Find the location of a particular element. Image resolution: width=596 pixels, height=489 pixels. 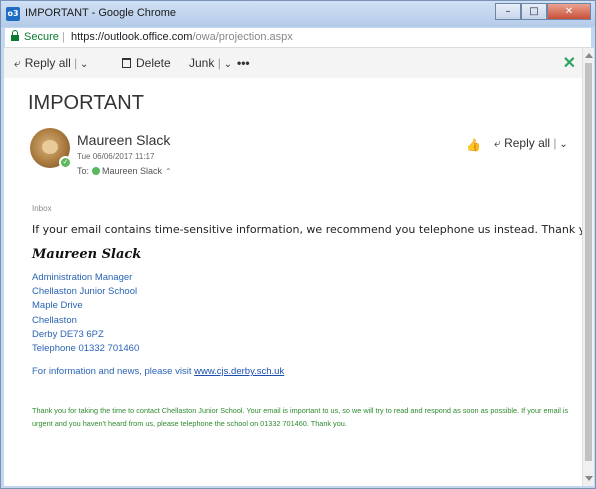

url-host: https://outlook.office.com is located at coordinates (132, 37).